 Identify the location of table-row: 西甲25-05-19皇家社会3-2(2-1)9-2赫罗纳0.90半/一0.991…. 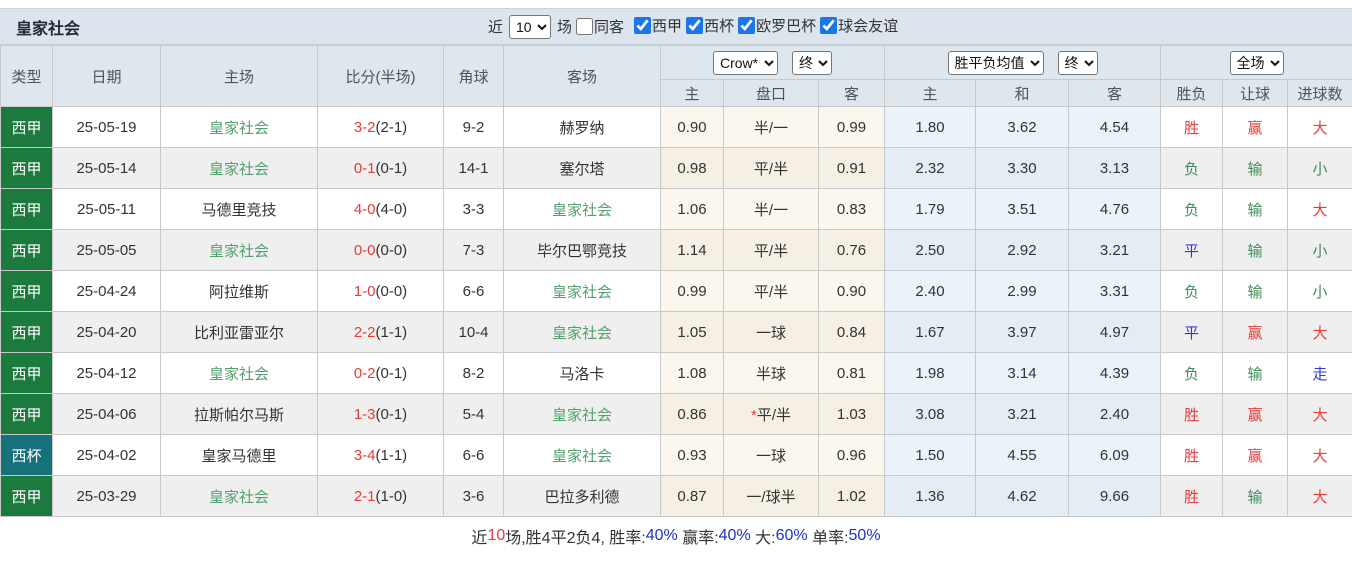
(676, 127).